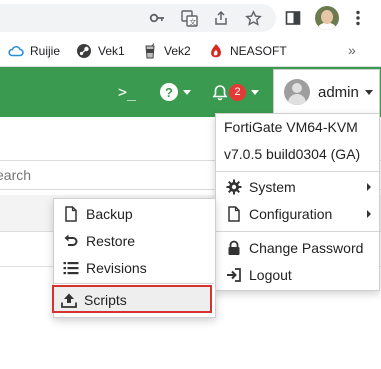  I want to click on svg-text: 文, so click(192, 21).